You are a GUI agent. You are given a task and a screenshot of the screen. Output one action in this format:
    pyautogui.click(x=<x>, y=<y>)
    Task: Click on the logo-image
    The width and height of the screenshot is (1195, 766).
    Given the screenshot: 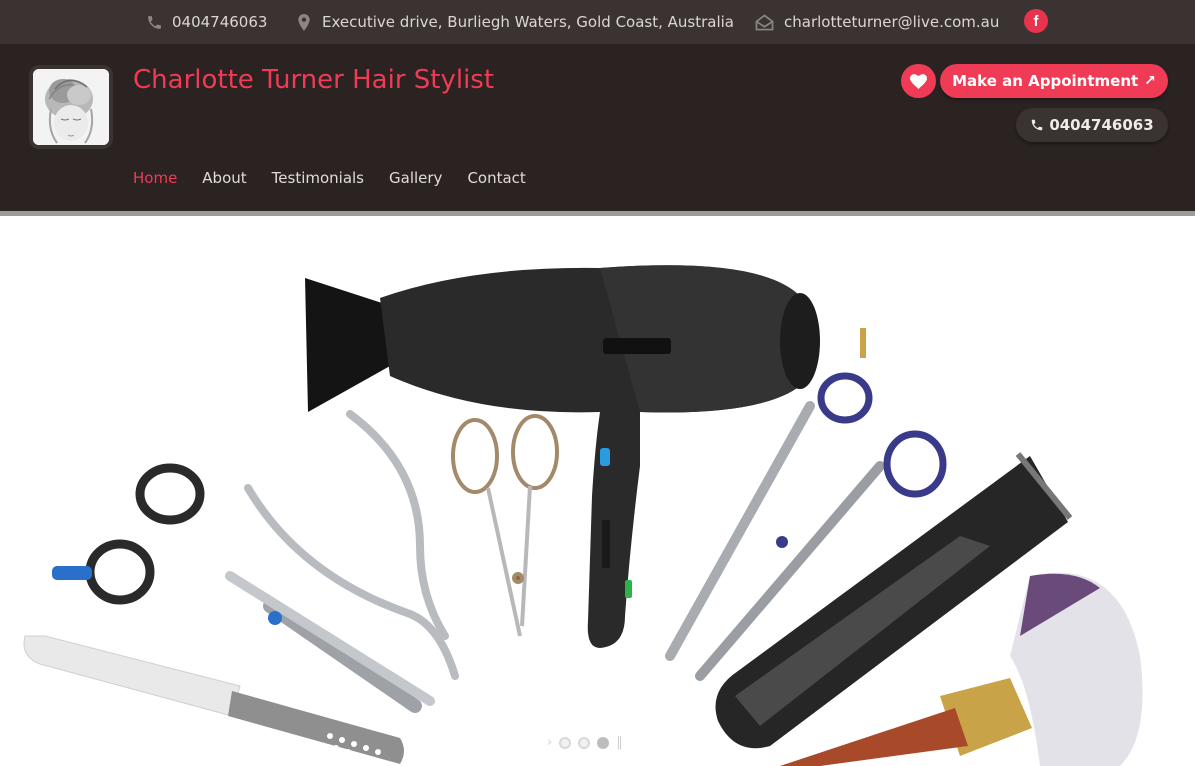 What is the action you would take?
    pyautogui.click(x=71, y=107)
    